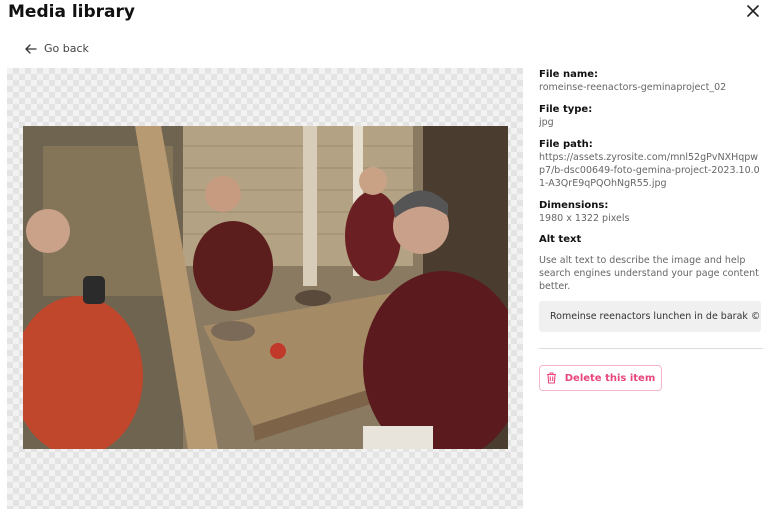 This screenshot has height=515, width=768. What do you see at coordinates (560, 239) in the screenshot?
I see `alt-text-label: Alt text` at bounding box center [560, 239].